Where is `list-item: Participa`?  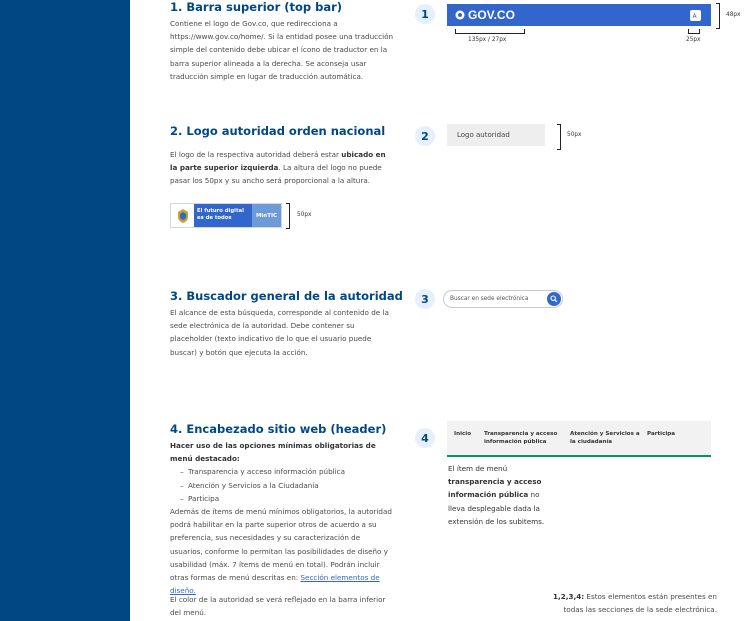 list-item: Participa is located at coordinates (282, 498).